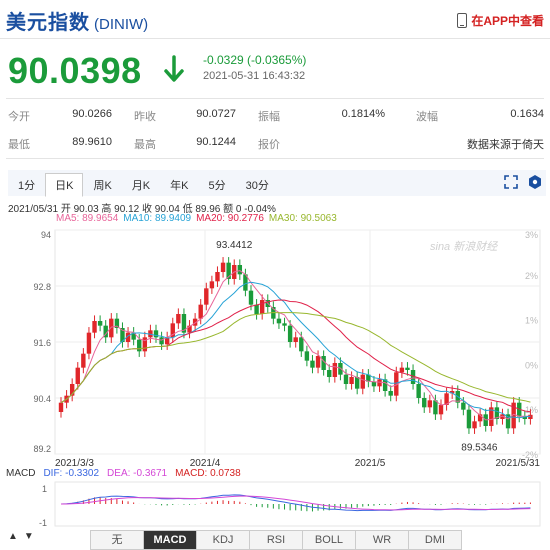 The image size is (550, 550). I want to click on y-right-tick-label: 0%, so click(531, 365).